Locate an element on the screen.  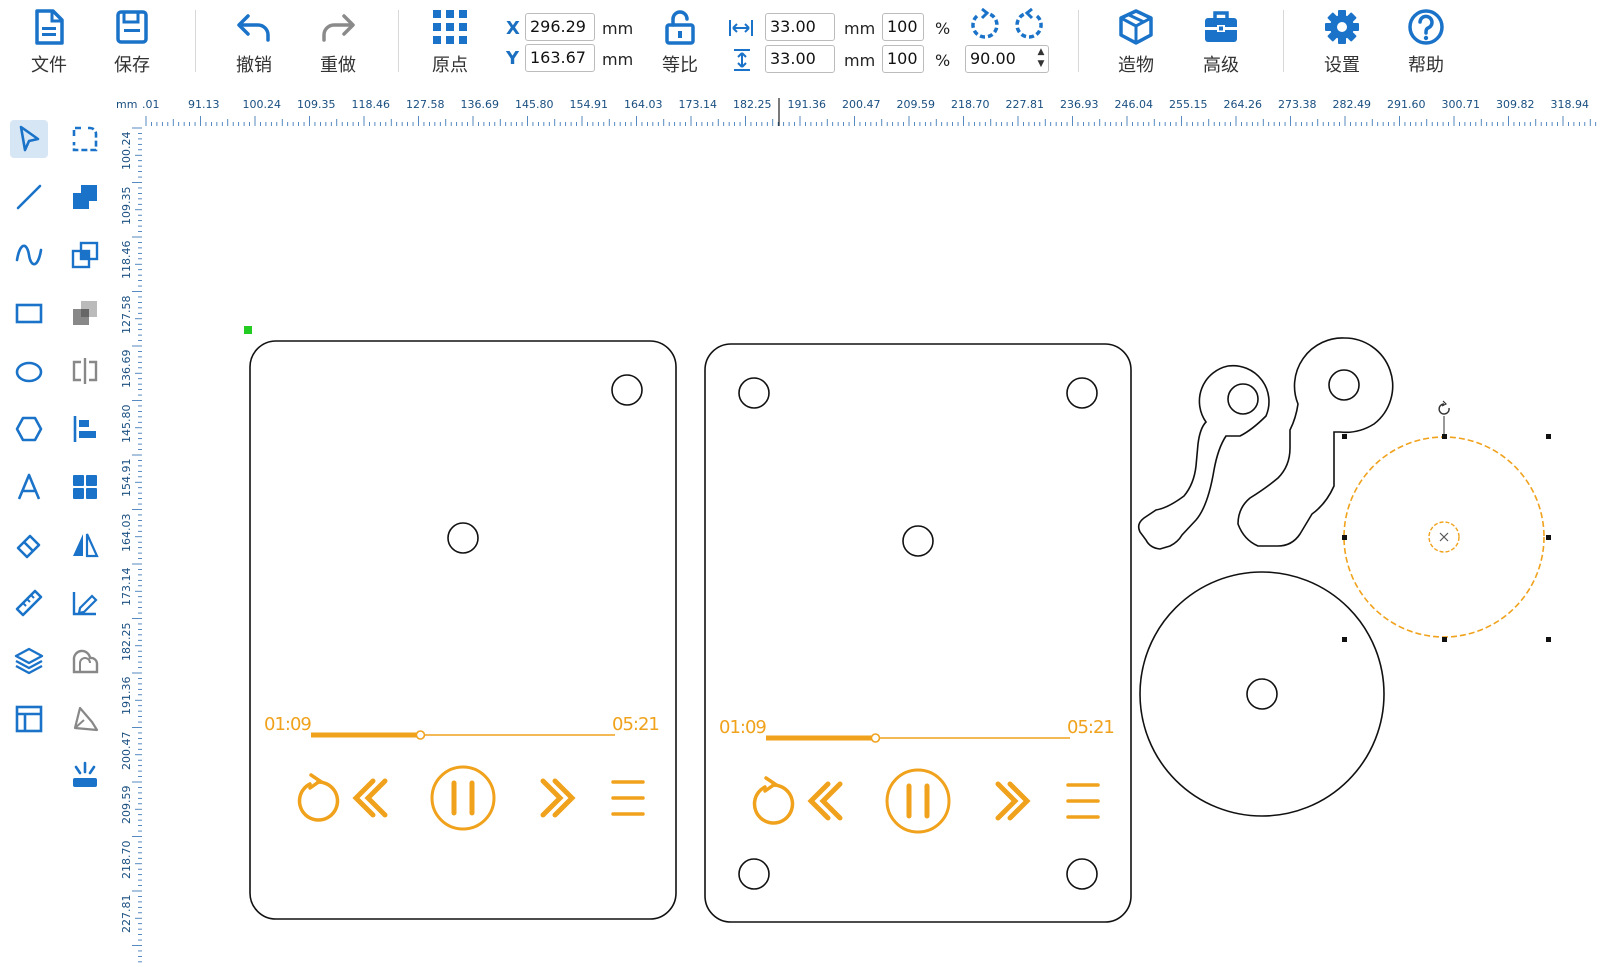
file-icon is located at coordinates (49, 27).